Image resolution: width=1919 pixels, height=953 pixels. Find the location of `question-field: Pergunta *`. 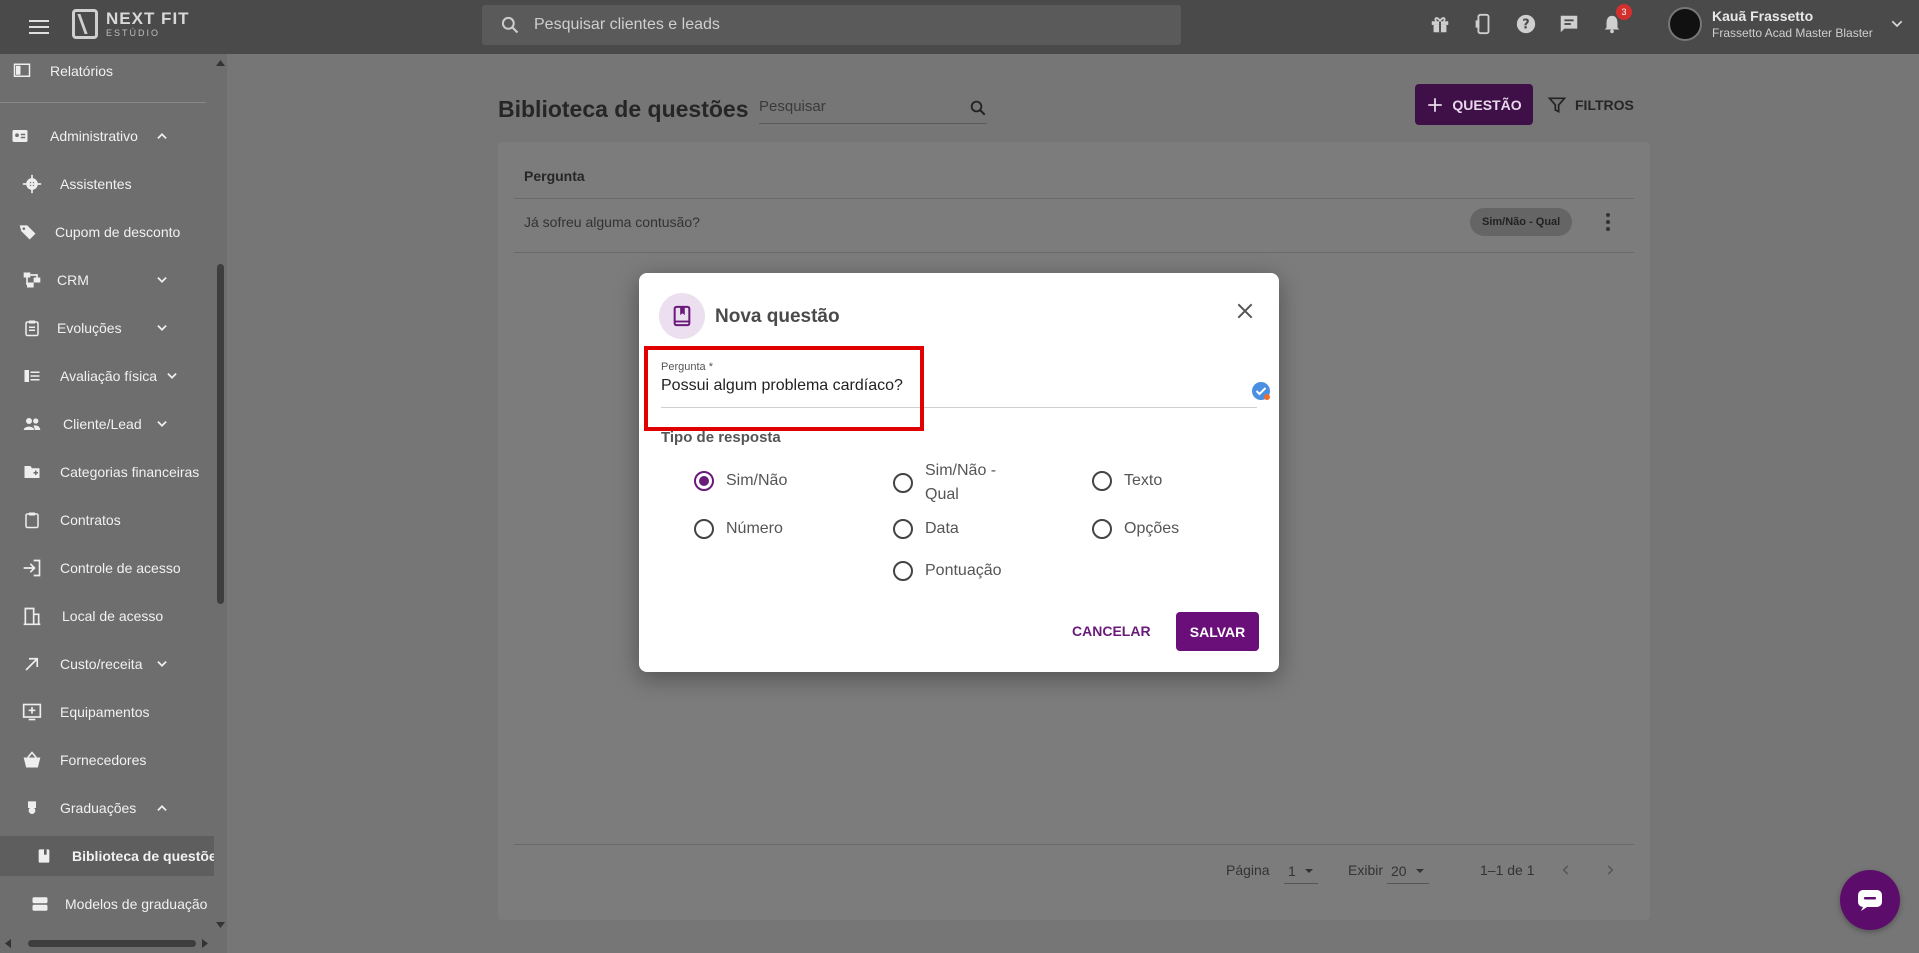

question-field: Pergunta * is located at coordinates (965, 384).